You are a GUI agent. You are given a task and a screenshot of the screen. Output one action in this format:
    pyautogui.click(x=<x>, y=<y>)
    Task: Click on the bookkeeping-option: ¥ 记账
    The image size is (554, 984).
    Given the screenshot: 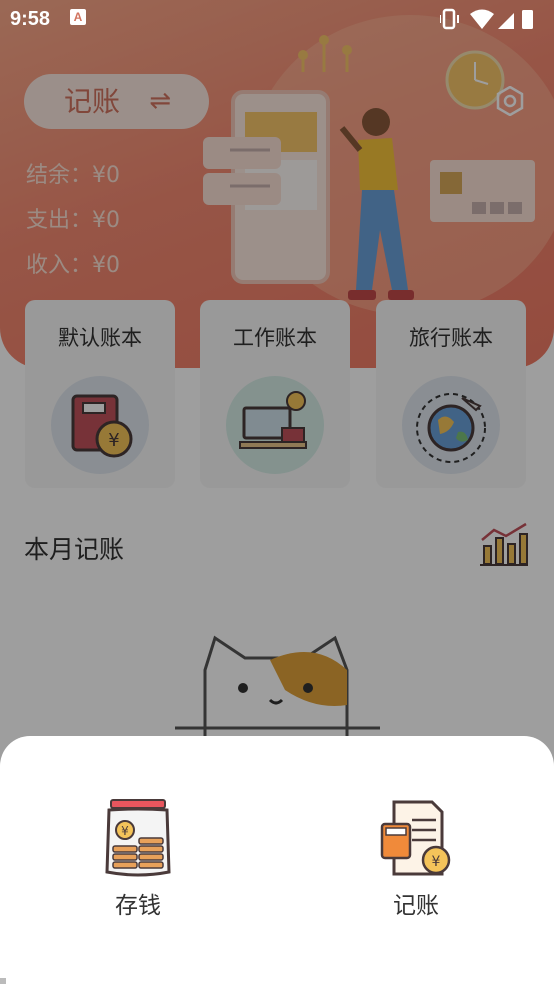 What is the action you would take?
    pyautogui.click(x=416, y=863)
    